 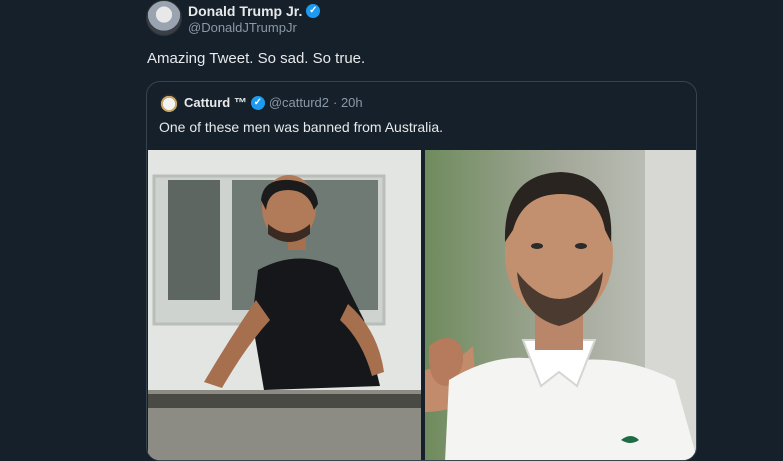 I want to click on author-name-row: Donald Trump Jr. ✓, so click(x=254, y=11).